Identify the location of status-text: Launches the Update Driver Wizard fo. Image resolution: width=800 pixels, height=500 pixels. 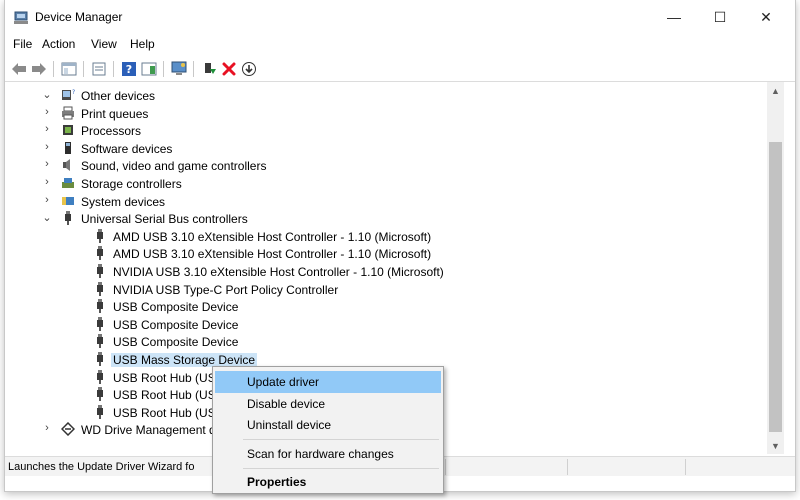
(101, 467).